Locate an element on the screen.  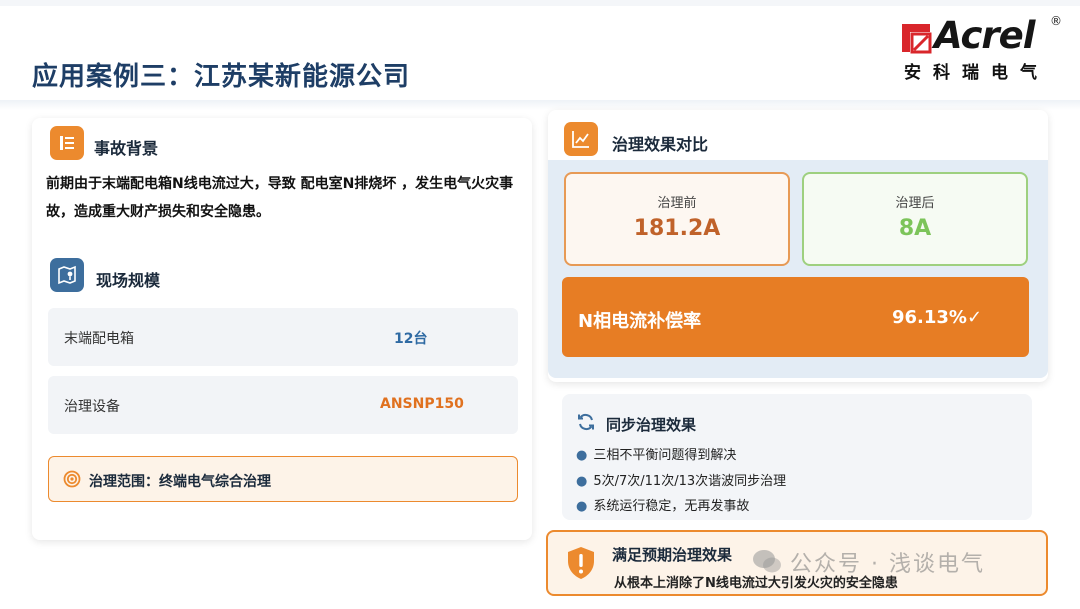
row-value: ANSNP150 is located at coordinates (422, 404).